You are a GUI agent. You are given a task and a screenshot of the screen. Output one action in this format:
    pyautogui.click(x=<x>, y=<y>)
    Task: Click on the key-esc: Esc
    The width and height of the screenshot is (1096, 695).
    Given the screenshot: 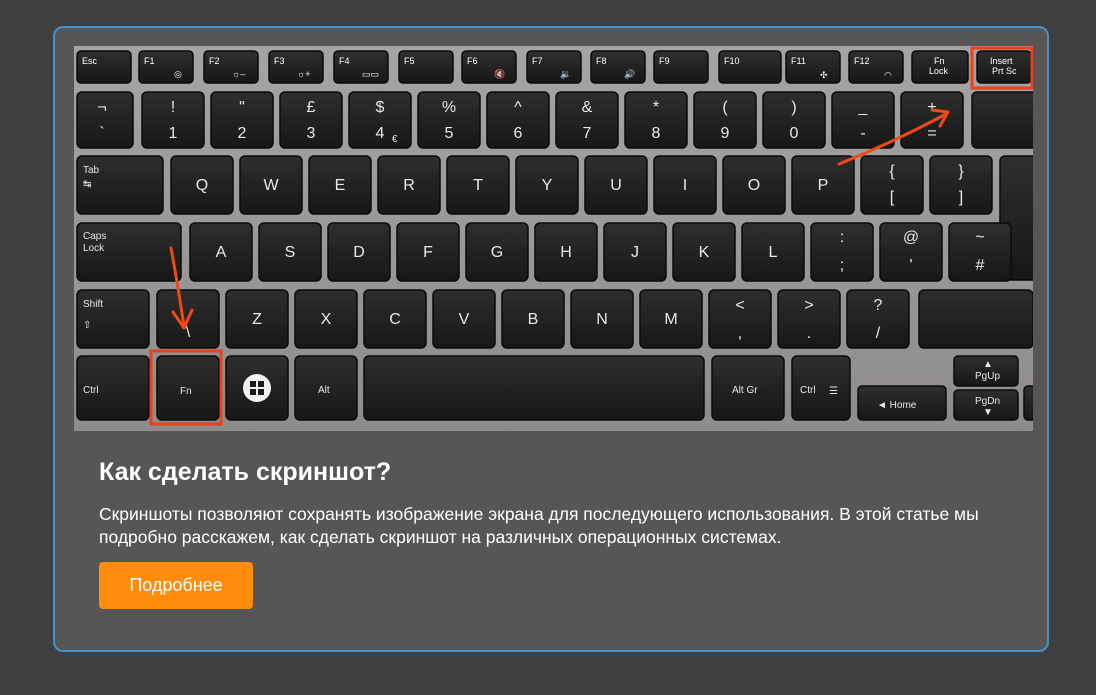 What is the action you would take?
    pyautogui.click(x=104, y=67)
    